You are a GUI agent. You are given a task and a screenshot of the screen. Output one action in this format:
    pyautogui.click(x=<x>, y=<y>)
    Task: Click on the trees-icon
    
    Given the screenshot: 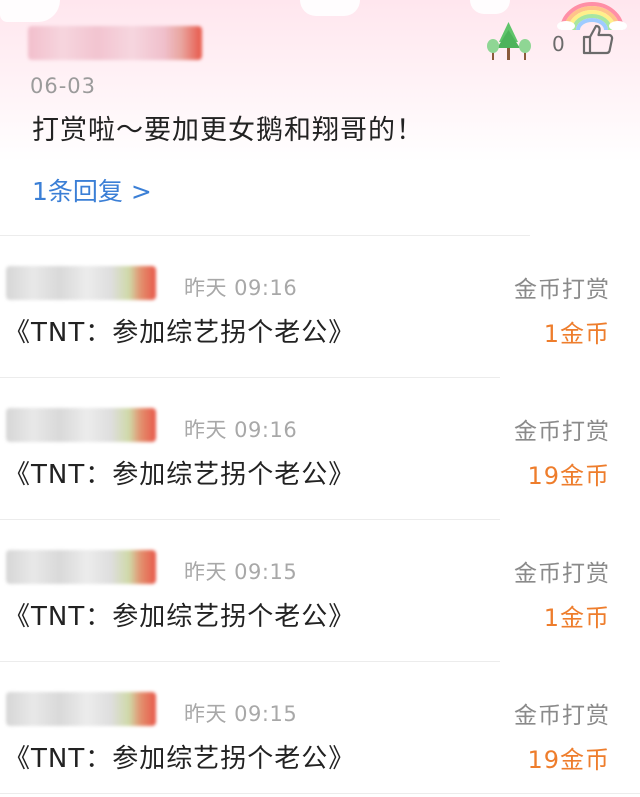 What is the action you would take?
    pyautogui.click(x=509, y=41)
    